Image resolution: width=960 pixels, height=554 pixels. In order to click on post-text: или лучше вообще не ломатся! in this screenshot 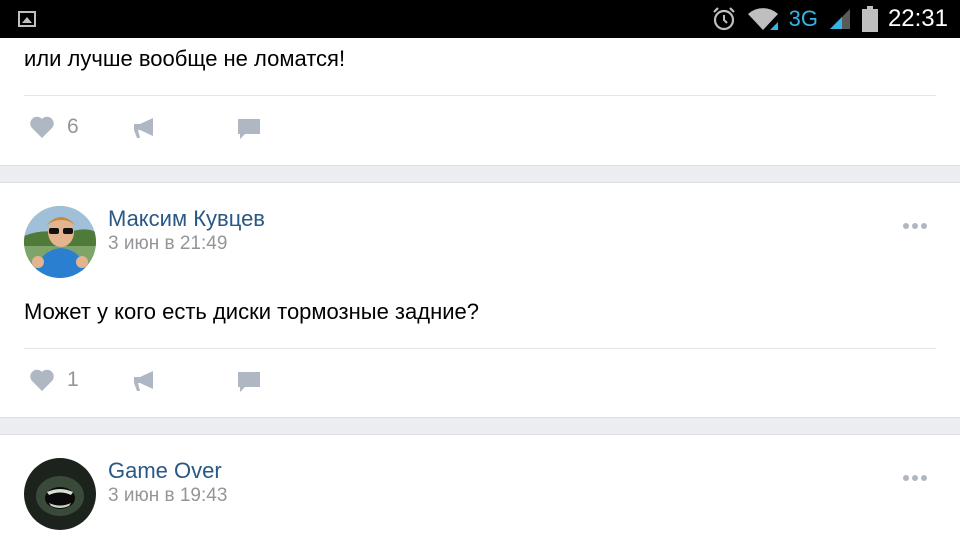, I will do `click(185, 58)`.